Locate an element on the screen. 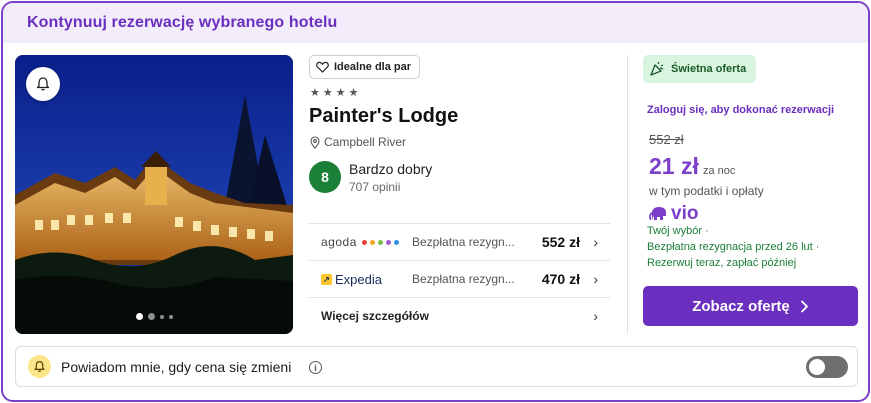  offer-row-expedia: ↗ Expedia Bezpłatna rezygn... 470 zł › is located at coordinates (459, 278).